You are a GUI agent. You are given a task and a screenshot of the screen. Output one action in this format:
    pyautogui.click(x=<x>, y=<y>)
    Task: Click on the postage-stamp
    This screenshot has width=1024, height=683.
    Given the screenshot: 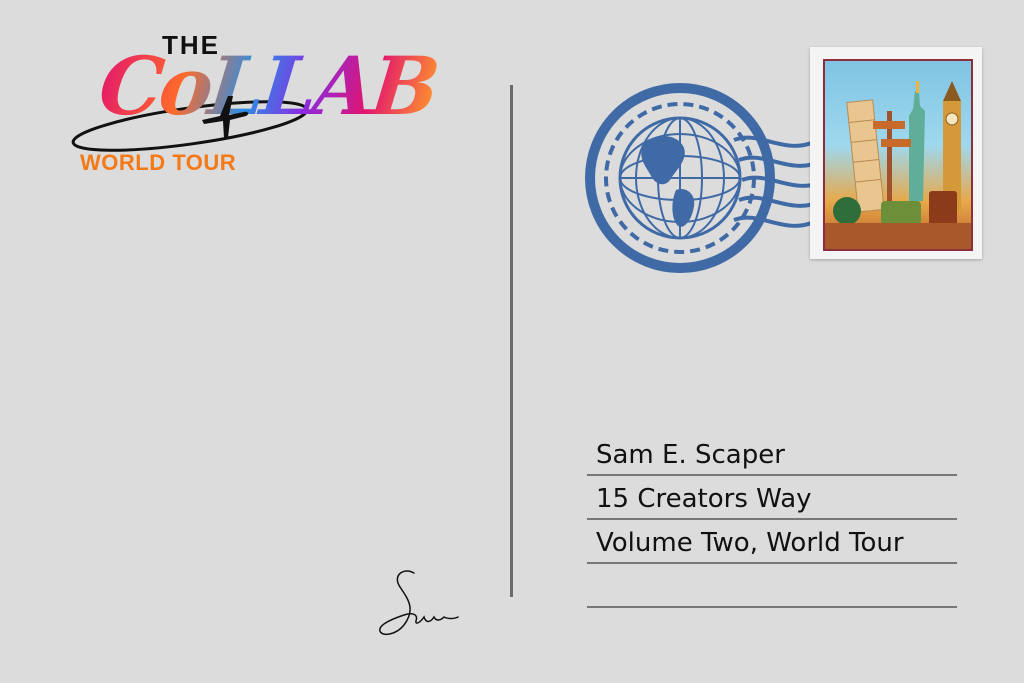 What is the action you would take?
    pyautogui.click(x=896, y=153)
    